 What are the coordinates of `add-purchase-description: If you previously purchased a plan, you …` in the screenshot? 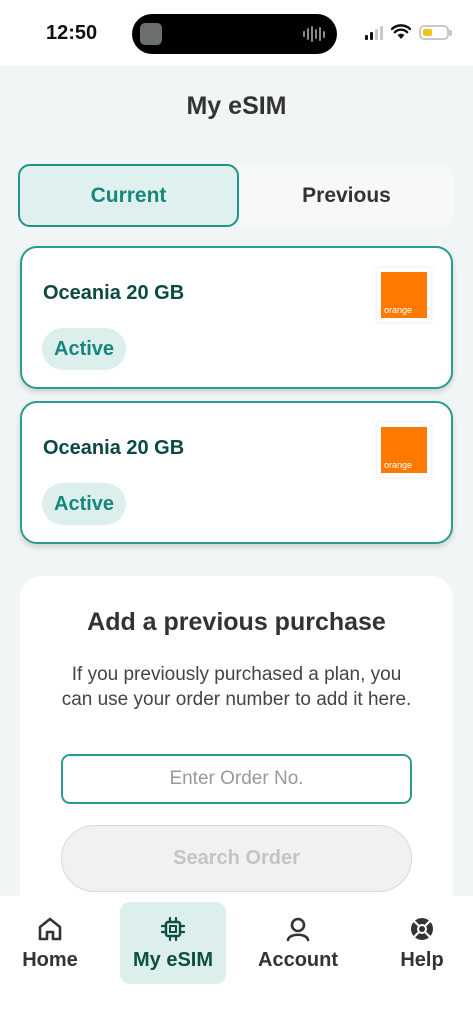 It's located at (236, 687).